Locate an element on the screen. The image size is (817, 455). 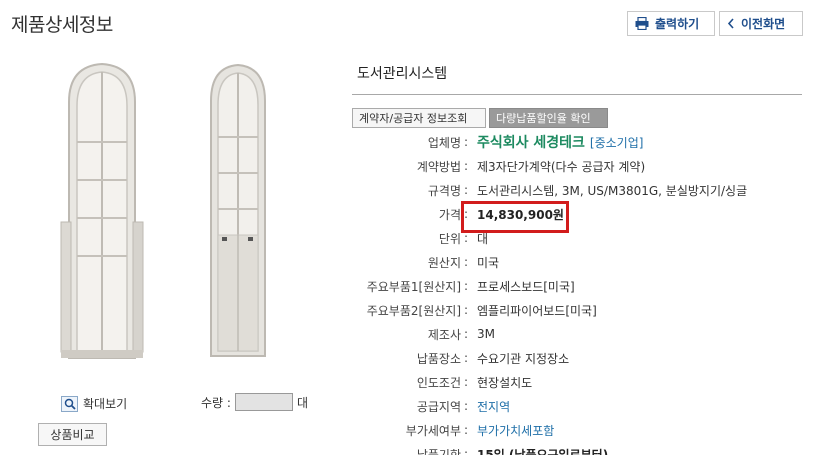
product-name: 도서관리시스템 is located at coordinates (402, 74).